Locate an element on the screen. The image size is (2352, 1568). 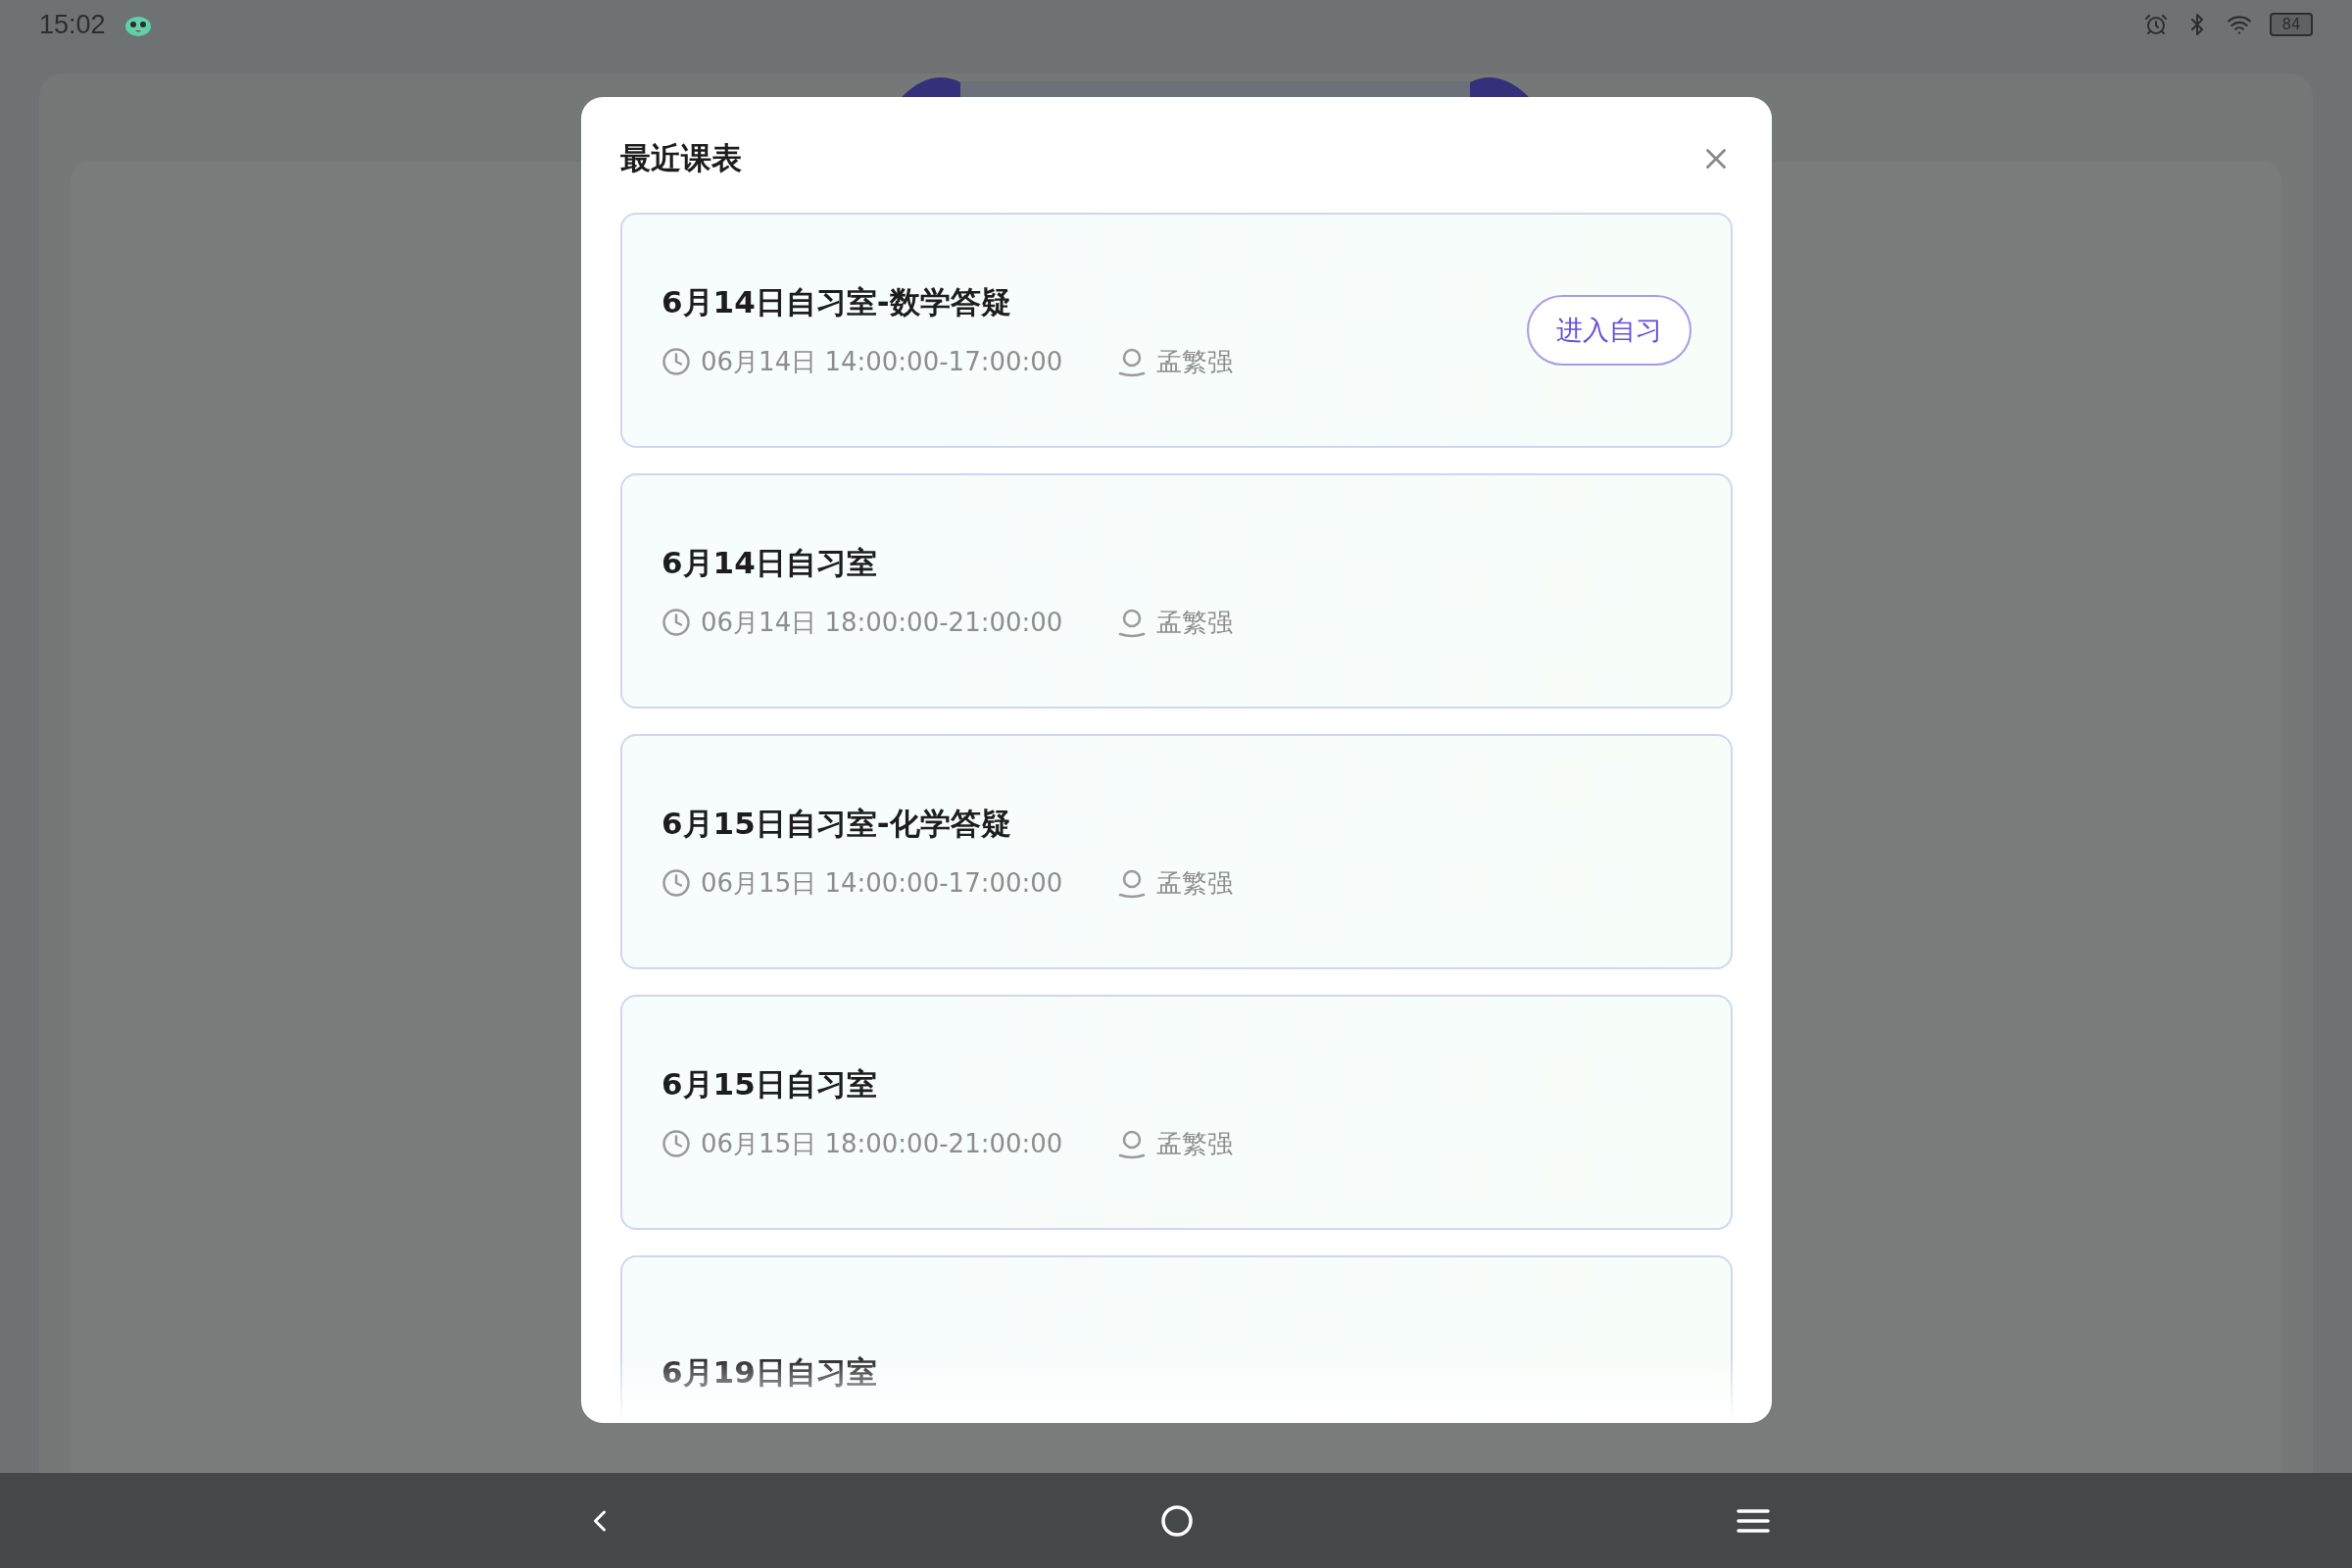
home-icon is located at coordinates (1177, 1520).